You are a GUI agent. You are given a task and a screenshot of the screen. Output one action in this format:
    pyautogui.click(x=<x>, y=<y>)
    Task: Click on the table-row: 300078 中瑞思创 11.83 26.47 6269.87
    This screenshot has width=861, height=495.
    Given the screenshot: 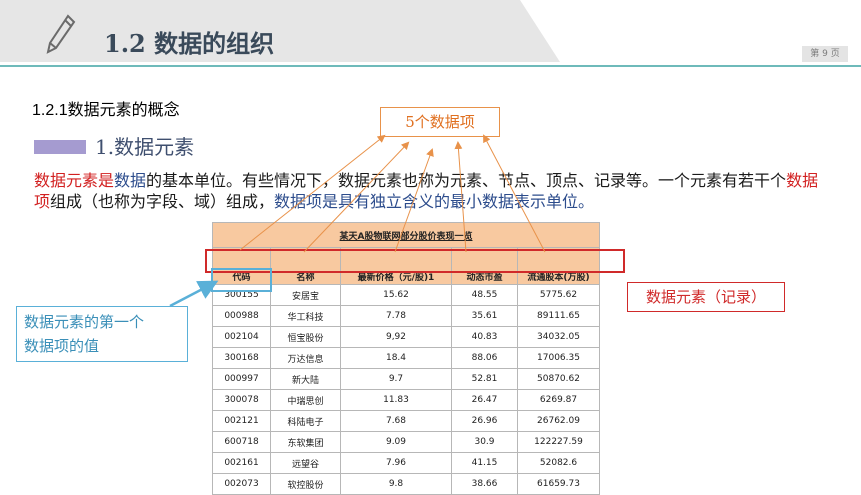 What is the action you would take?
    pyautogui.click(x=406, y=400)
    